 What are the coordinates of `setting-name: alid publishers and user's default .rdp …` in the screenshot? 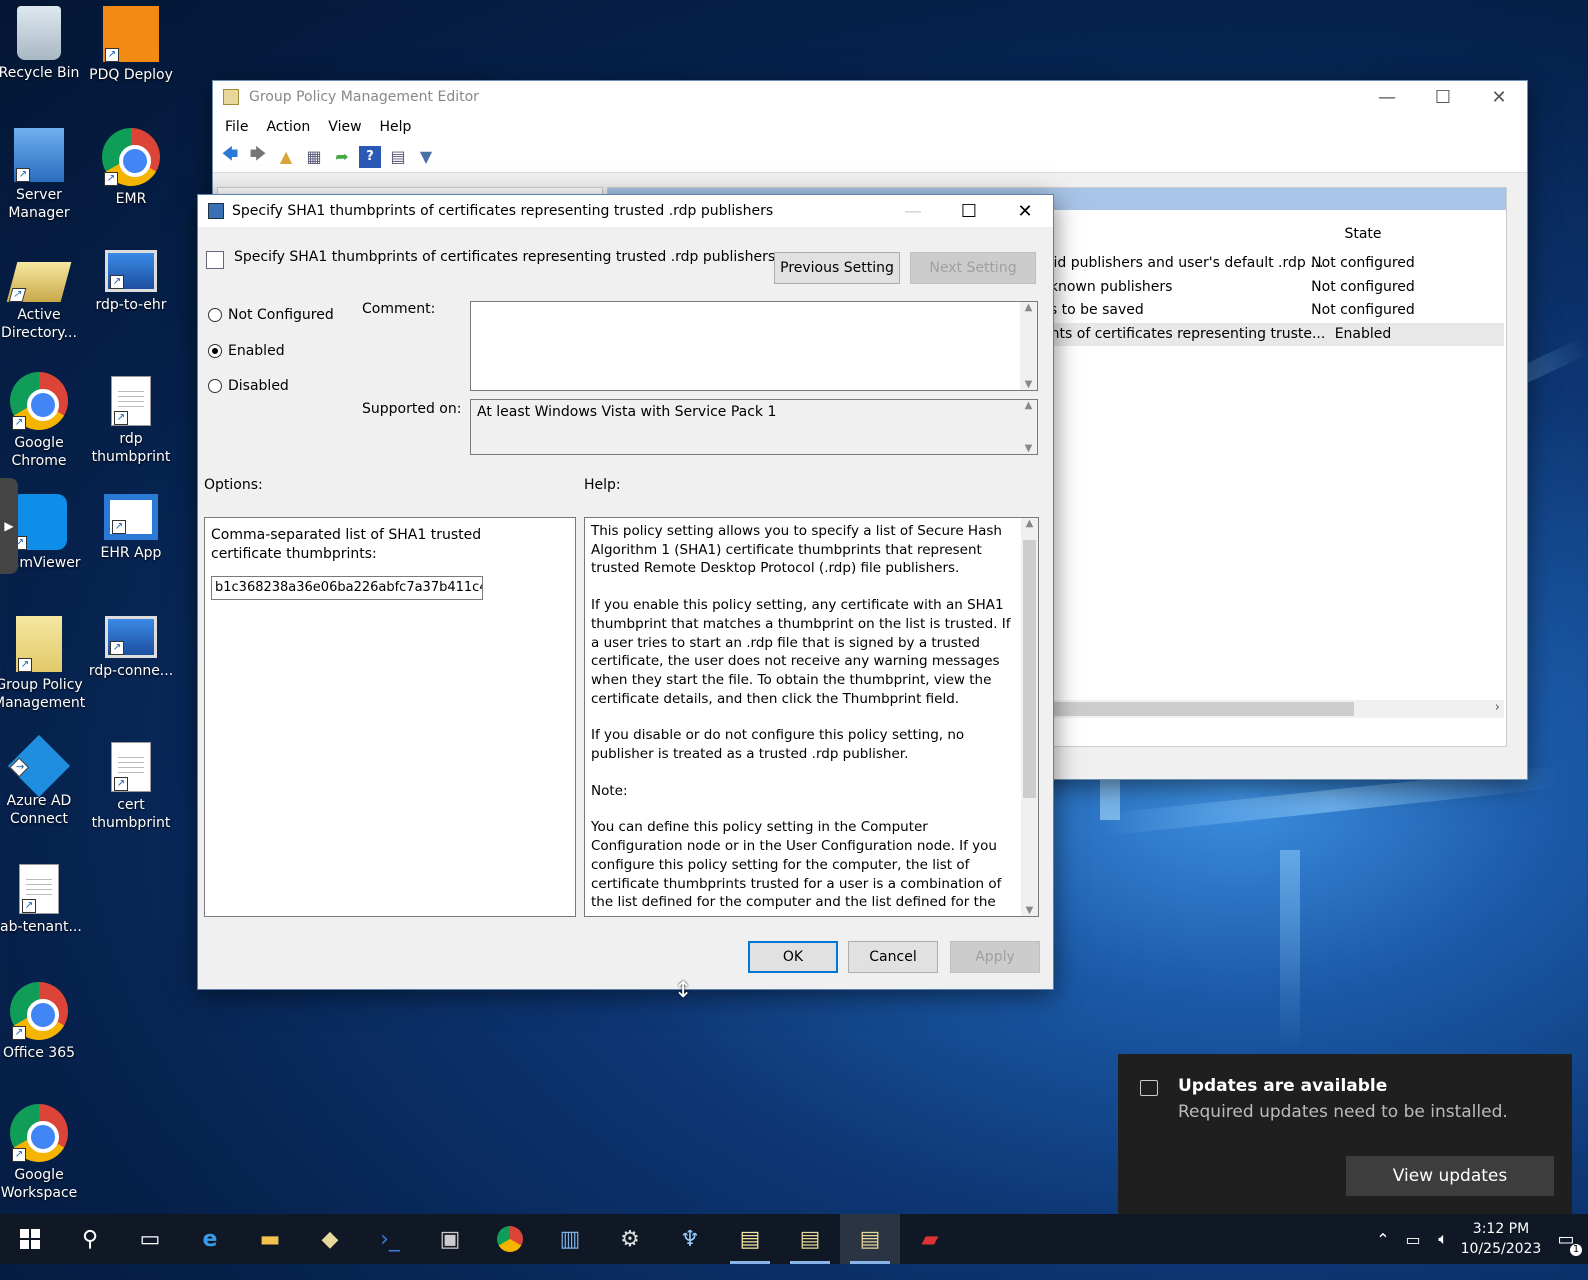 It's located at (1182, 263).